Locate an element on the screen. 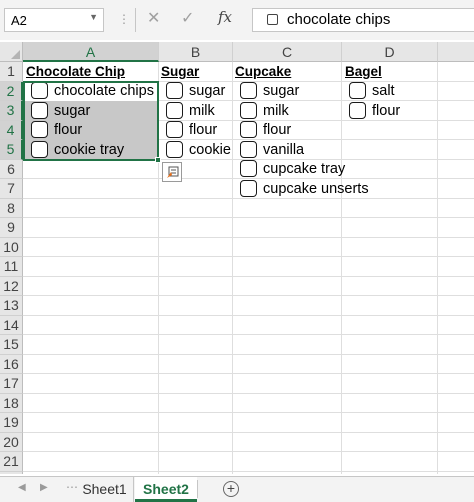  formula-bar: A2 ▼ ⋮ ✕ ✓ fx chocolate chips is located at coordinates (237, 20).